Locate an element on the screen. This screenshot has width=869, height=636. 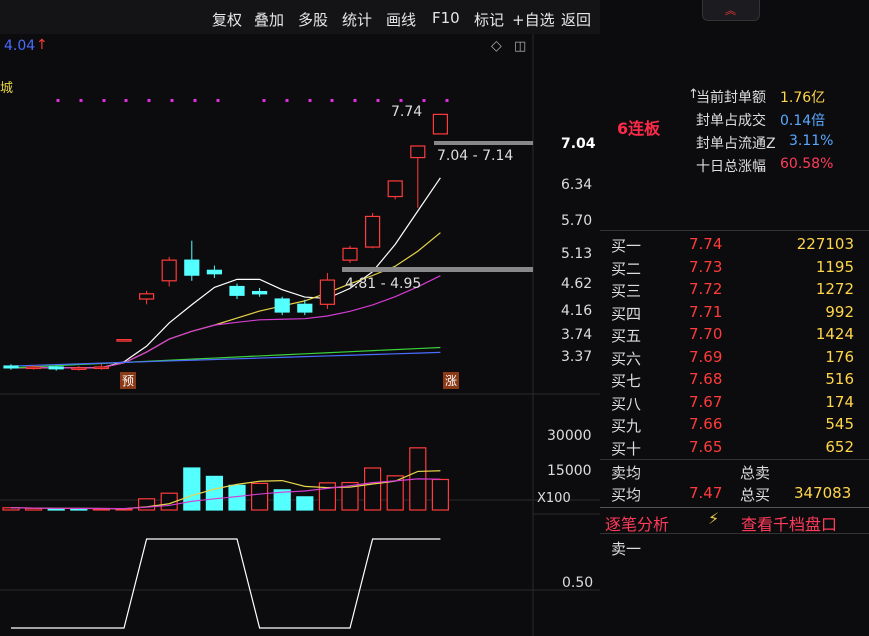
order-level-label: 买十 is located at coordinates (626, 448).